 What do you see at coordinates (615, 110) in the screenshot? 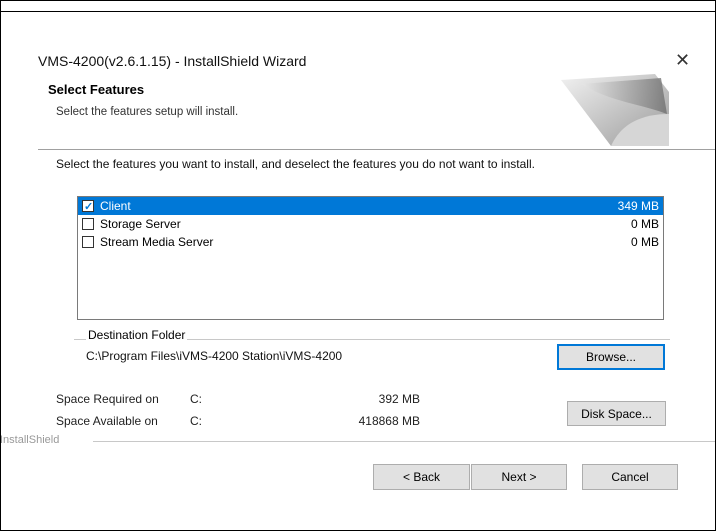
I see `installer-graphic-icon` at bounding box center [615, 110].